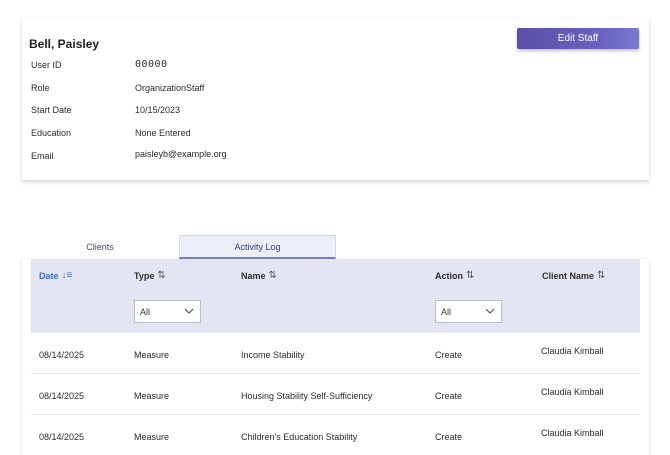 The width and height of the screenshot is (670, 455). Describe the element at coordinates (163, 133) in the screenshot. I see `education-value: None Entered` at that location.